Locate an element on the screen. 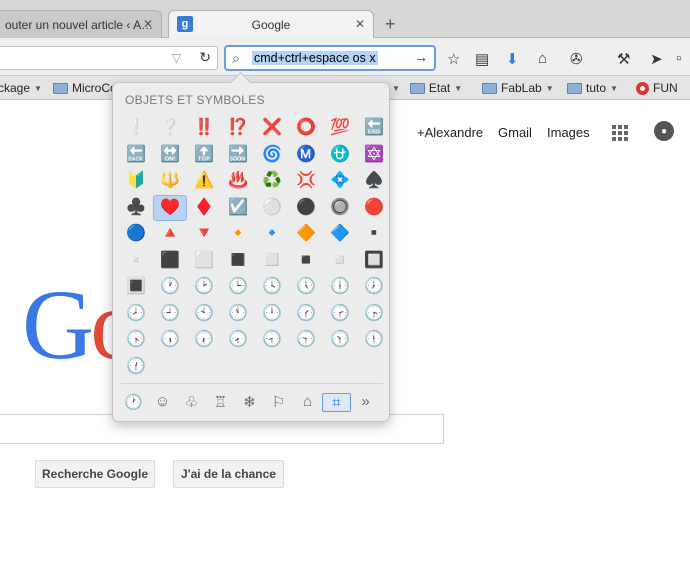 The height and width of the screenshot is (585, 690). lucky-button: J'ai de la chance is located at coordinates (228, 474).